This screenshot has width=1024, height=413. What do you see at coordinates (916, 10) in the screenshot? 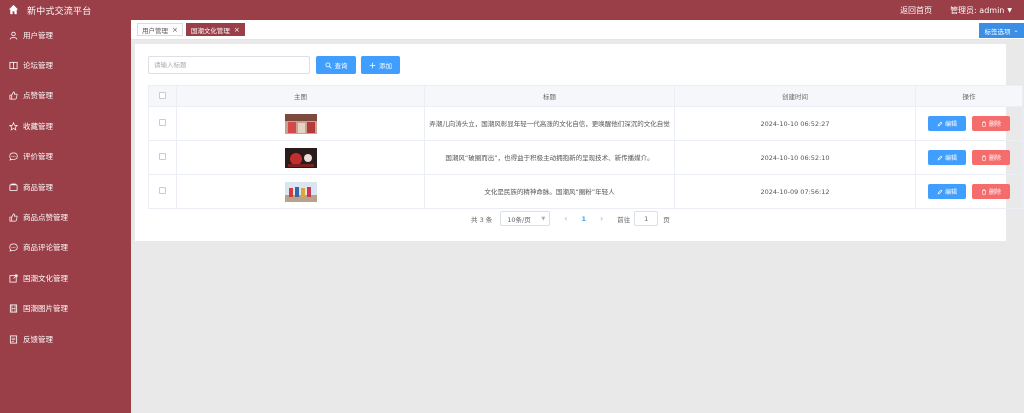
I see `back-home-link: 返回首页` at bounding box center [916, 10].